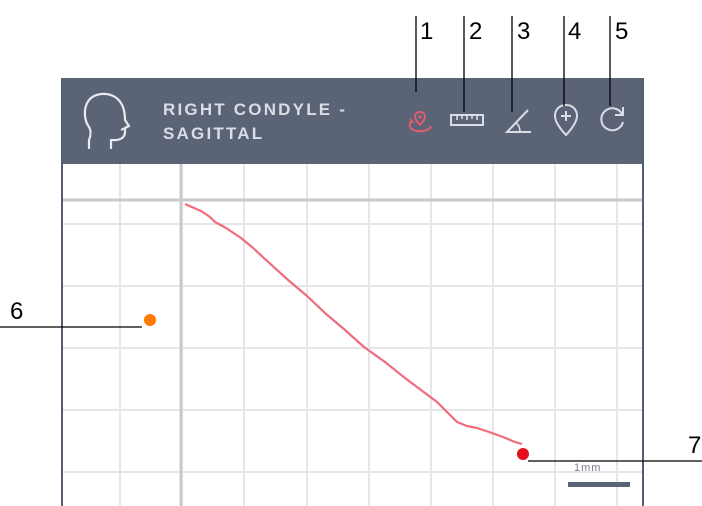  I want to click on add-point-icon, so click(566, 122).